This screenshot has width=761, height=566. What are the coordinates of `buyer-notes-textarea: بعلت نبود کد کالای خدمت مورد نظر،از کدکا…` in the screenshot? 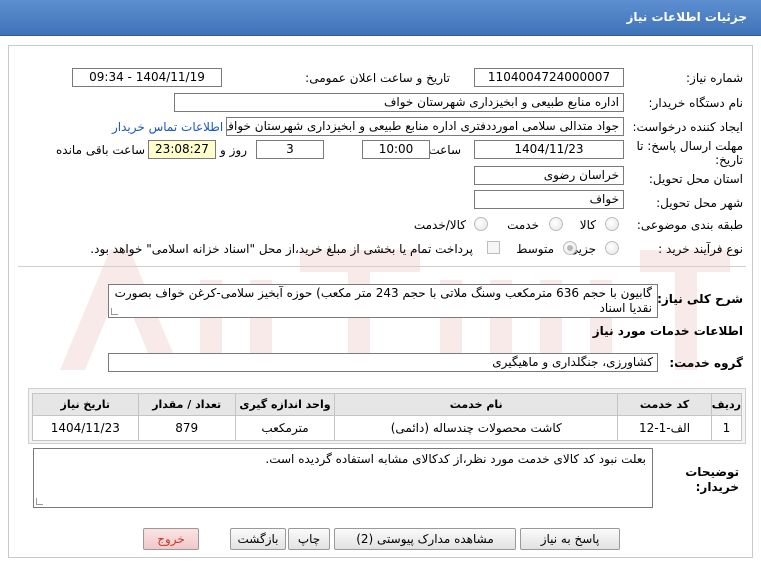 It's located at (343, 478).